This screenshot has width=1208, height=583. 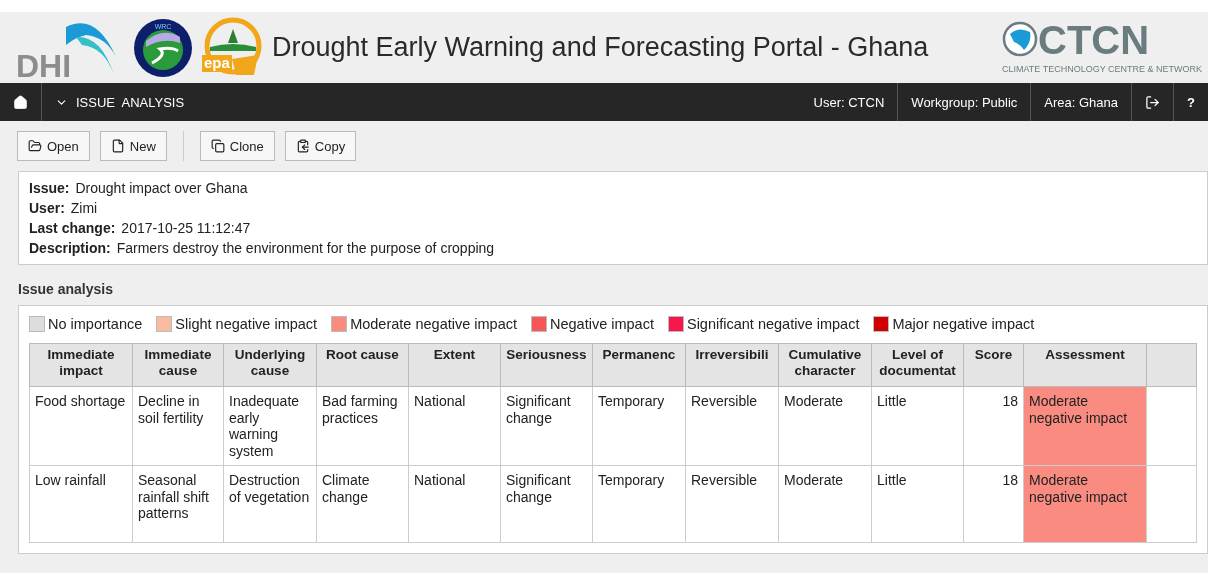 What do you see at coordinates (433, 324) in the screenshot?
I see `legend-label: Moderate negative impact` at bounding box center [433, 324].